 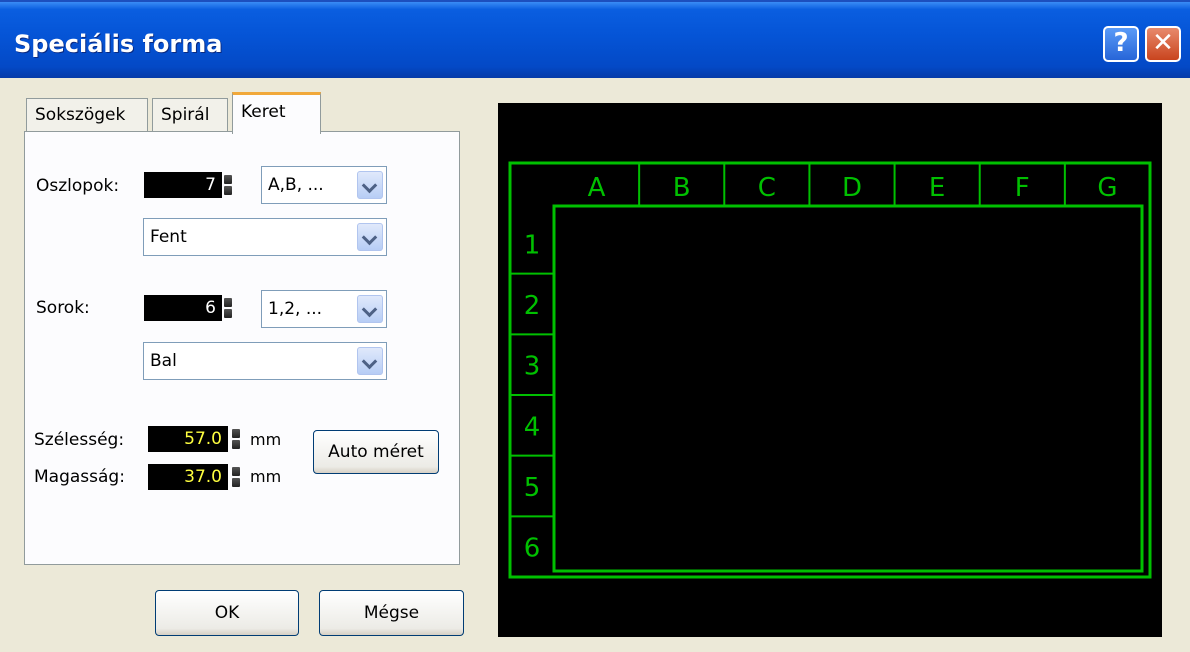 I want to click on column-header-G: G, so click(x=1107, y=188).